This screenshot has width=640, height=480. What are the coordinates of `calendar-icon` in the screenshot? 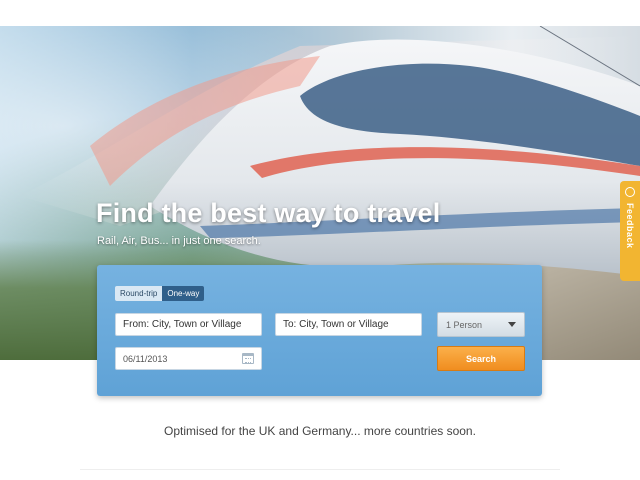 It's located at (248, 358).